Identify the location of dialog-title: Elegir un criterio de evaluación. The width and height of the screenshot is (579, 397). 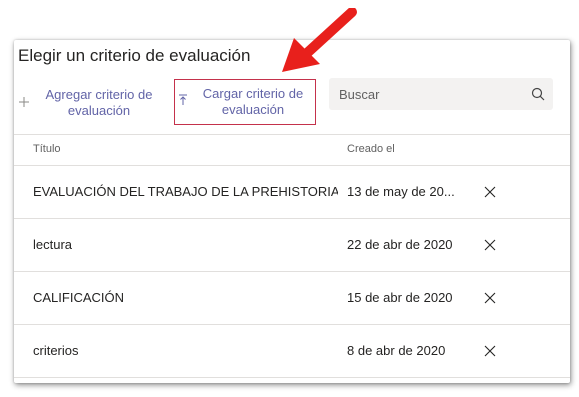
(134, 55).